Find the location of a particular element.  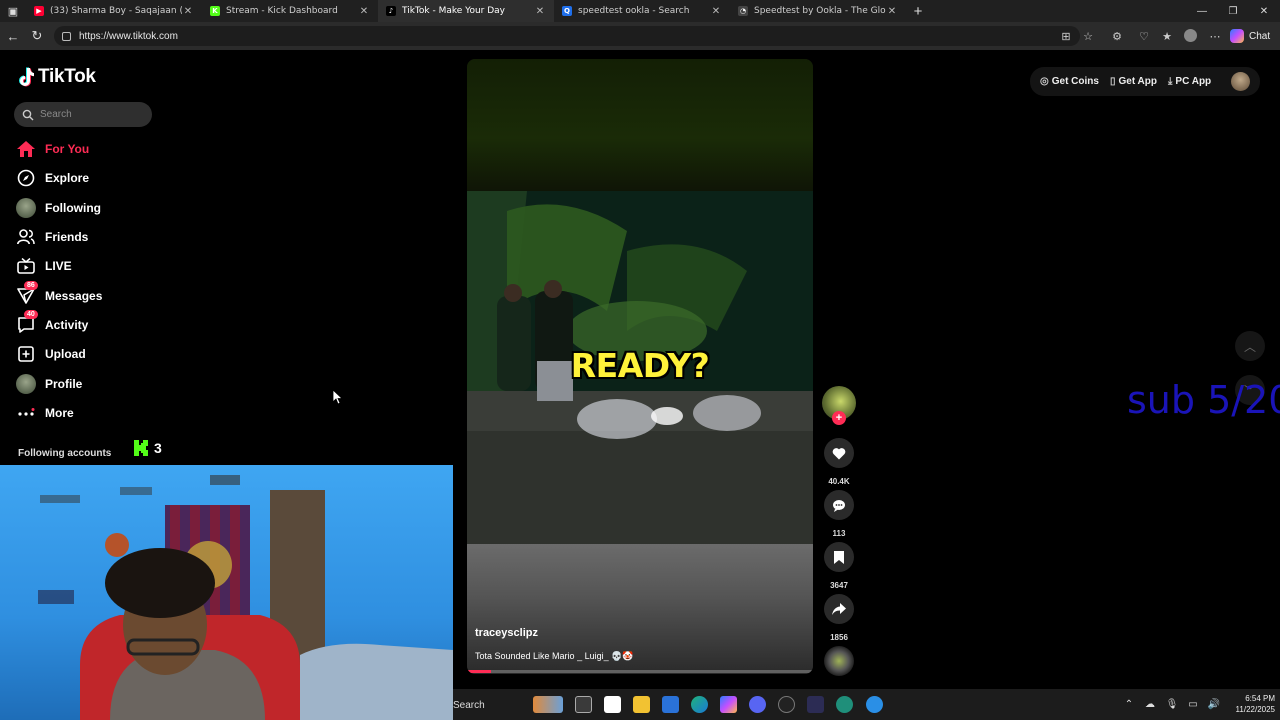

cloud-icon: ☁ is located at coordinates (1150, 704).